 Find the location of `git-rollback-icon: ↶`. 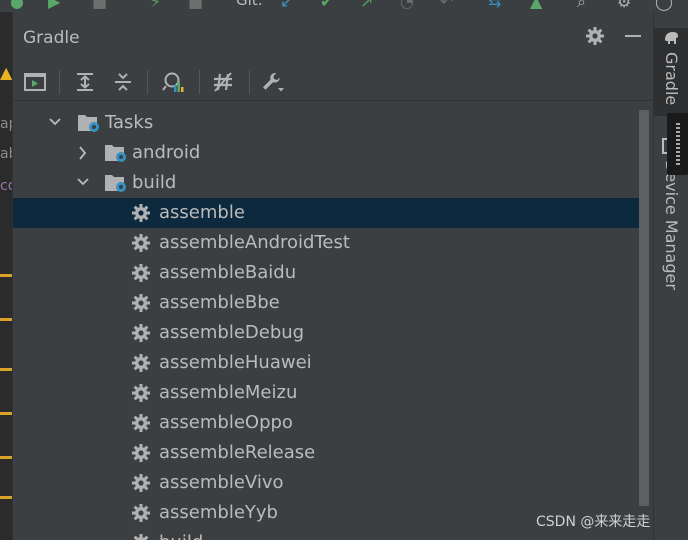

git-rollback-icon: ↶ is located at coordinates (446, 5).